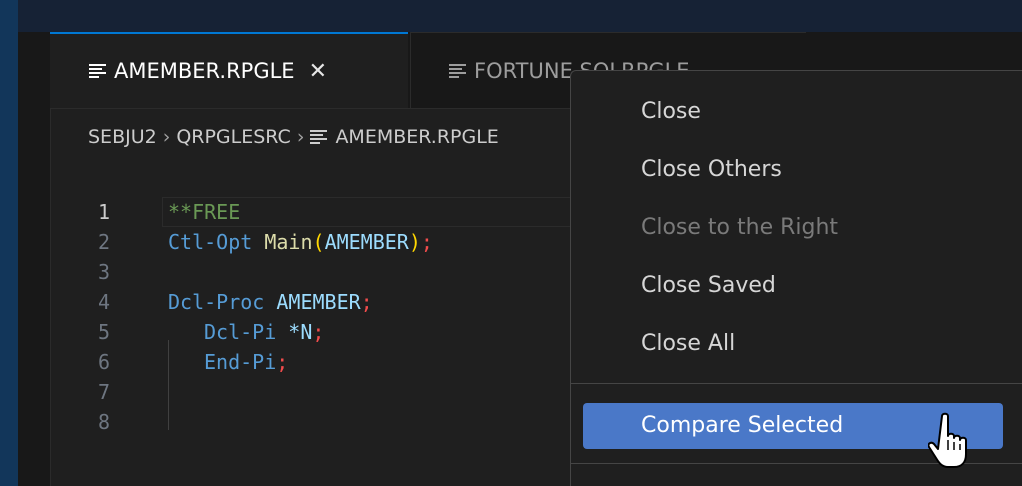 The image size is (1022, 486). Describe the element at coordinates (210, 242) in the screenshot. I see `keyword-token: Ctl-Opt` at that location.